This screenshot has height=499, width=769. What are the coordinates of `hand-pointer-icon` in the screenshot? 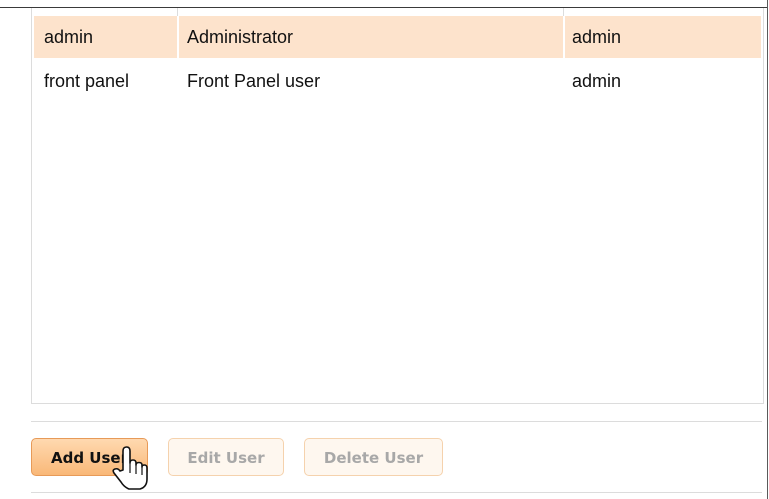 It's located at (130, 468).